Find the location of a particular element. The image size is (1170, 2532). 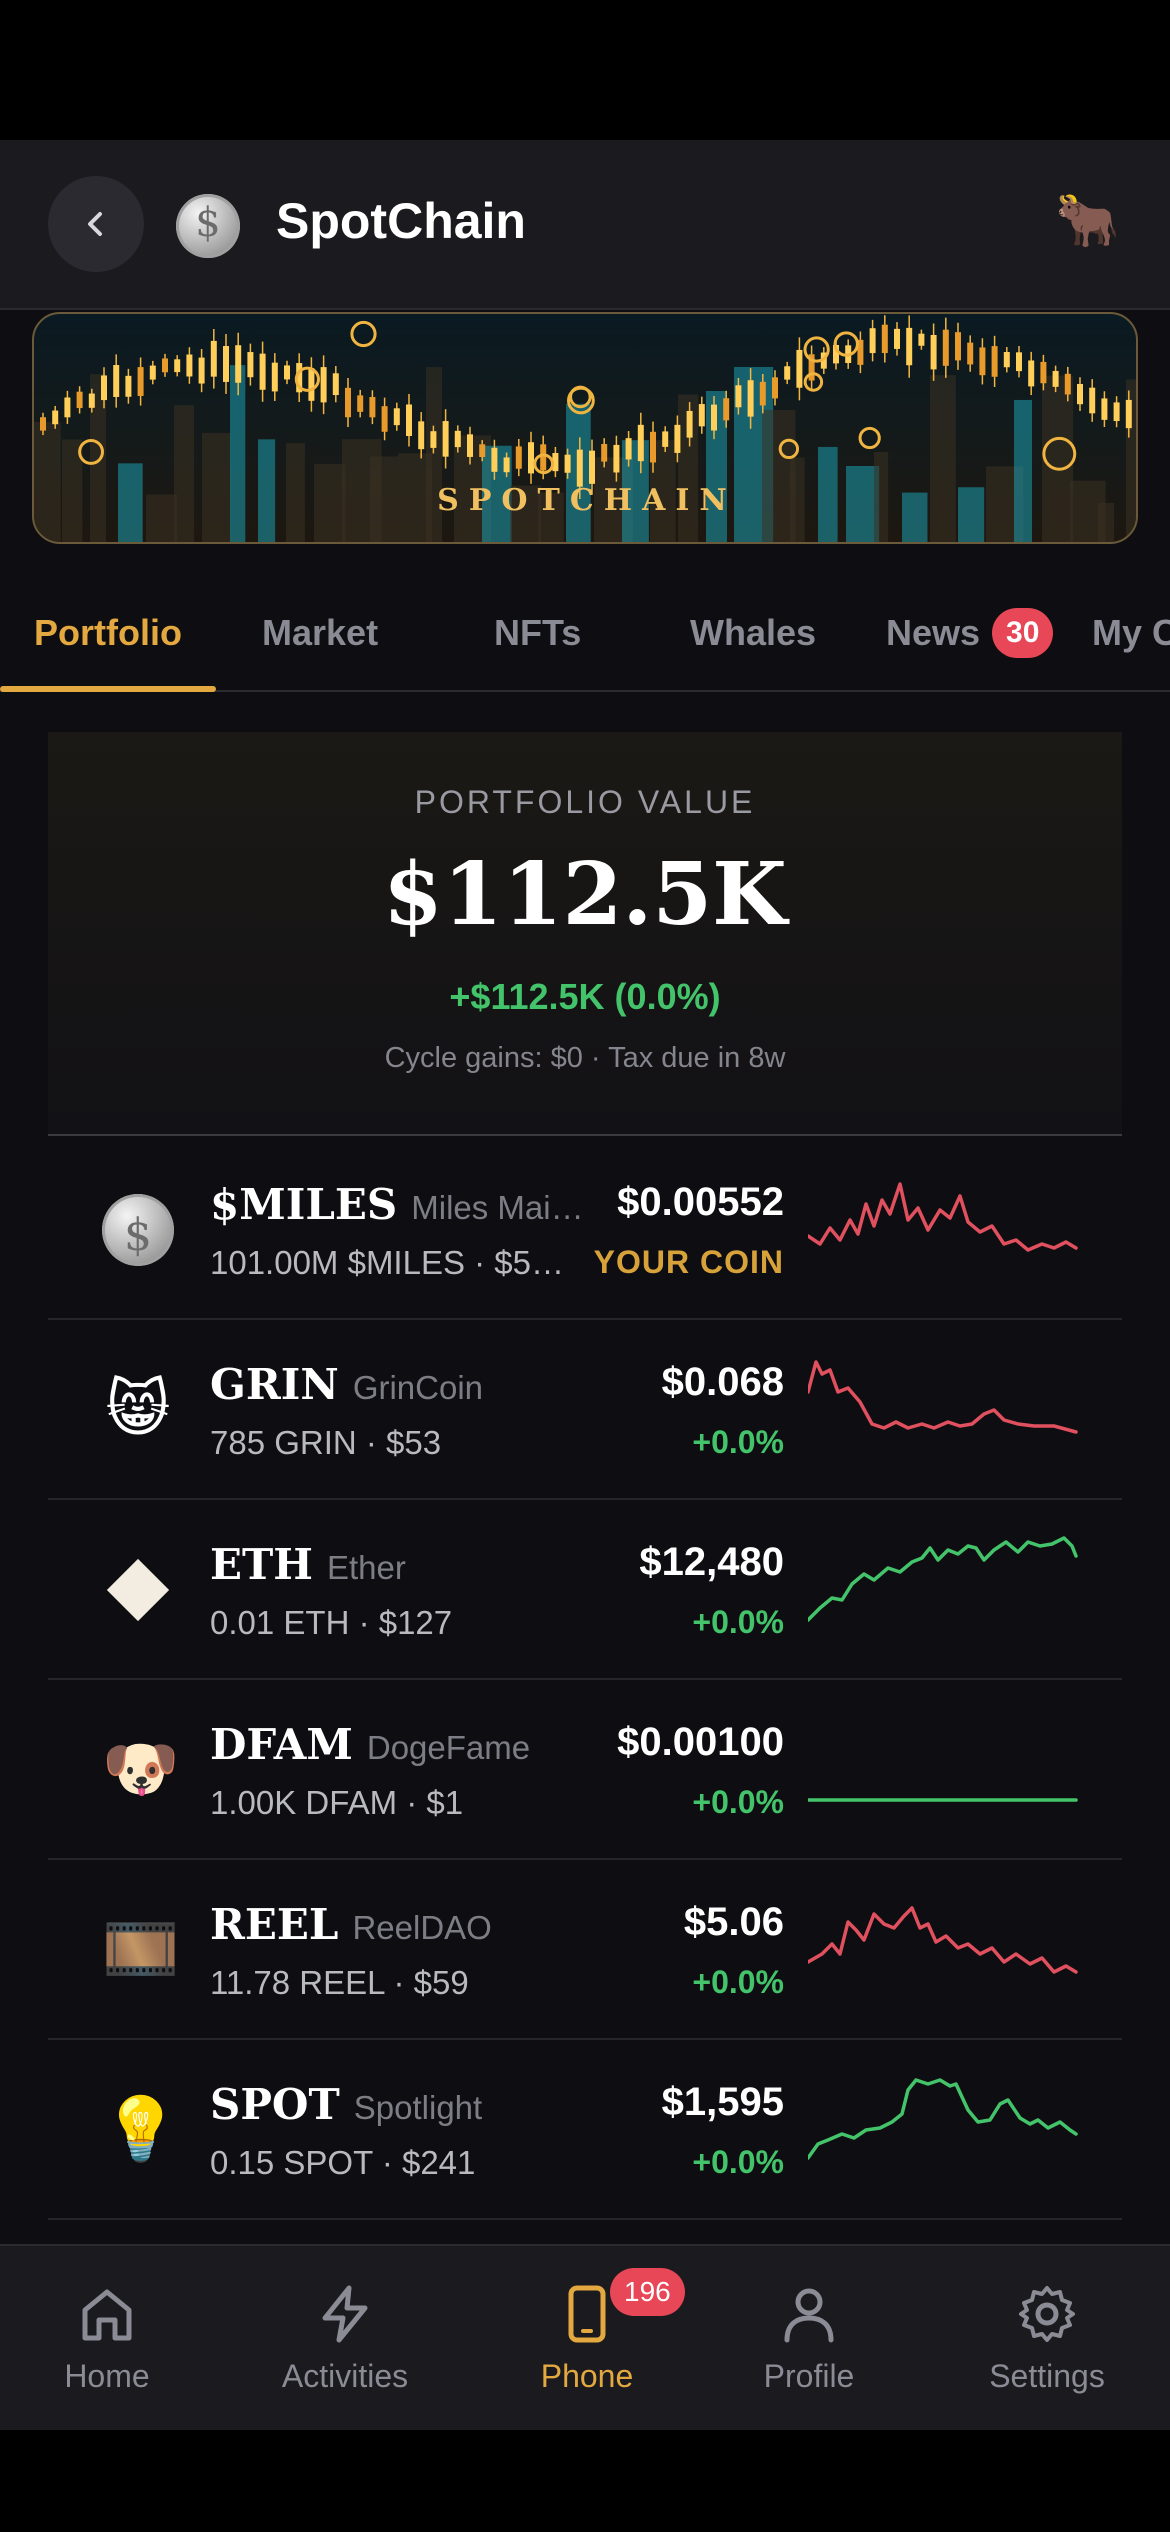

coin-price: $5.06 is located at coordinates (733, 1922).